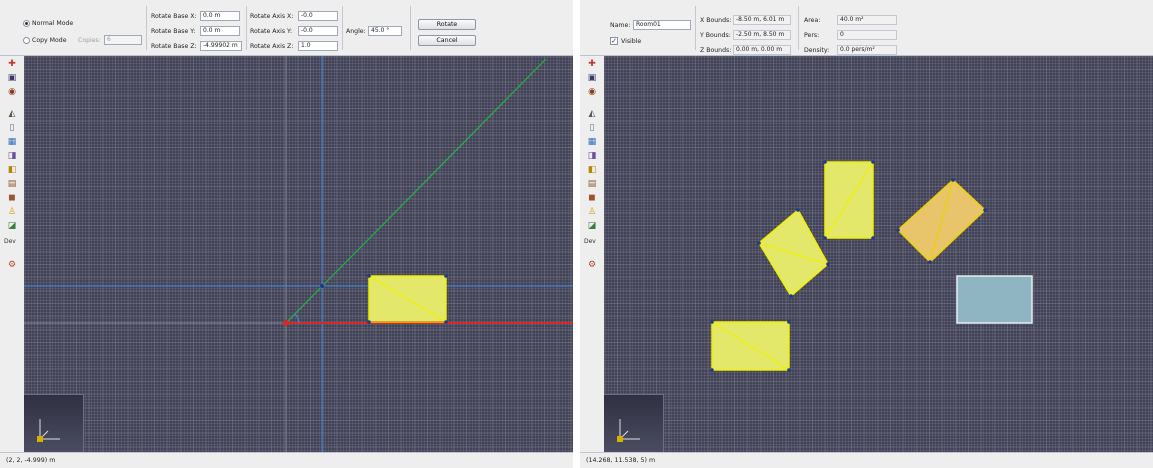  Describe the element at coordinates (716, 50) in the screenshot. I see `z-bounds-label: Z Bounds:` at that location.